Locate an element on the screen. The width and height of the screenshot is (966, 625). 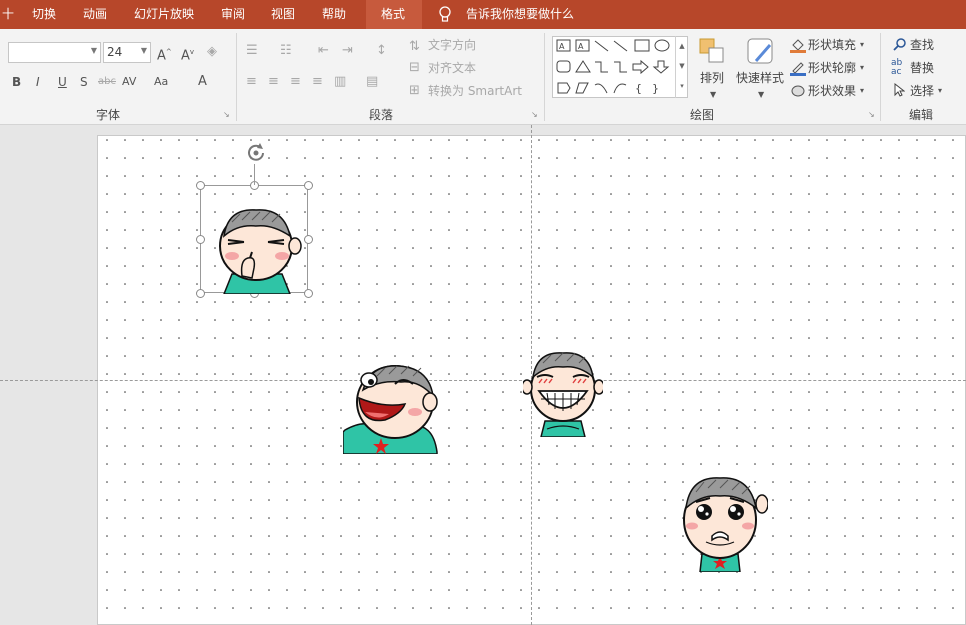
menu-tab-transitions: 切换 is located at coordinates (44, 14).